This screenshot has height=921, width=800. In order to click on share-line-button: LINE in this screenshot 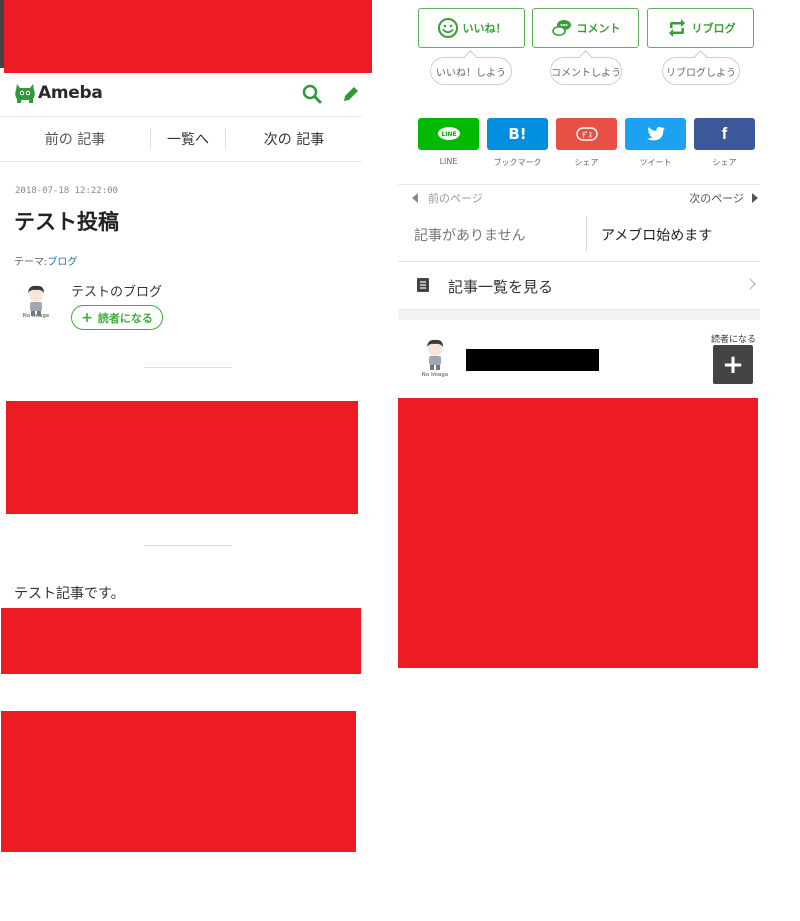, I will do `click(448, 134)`.